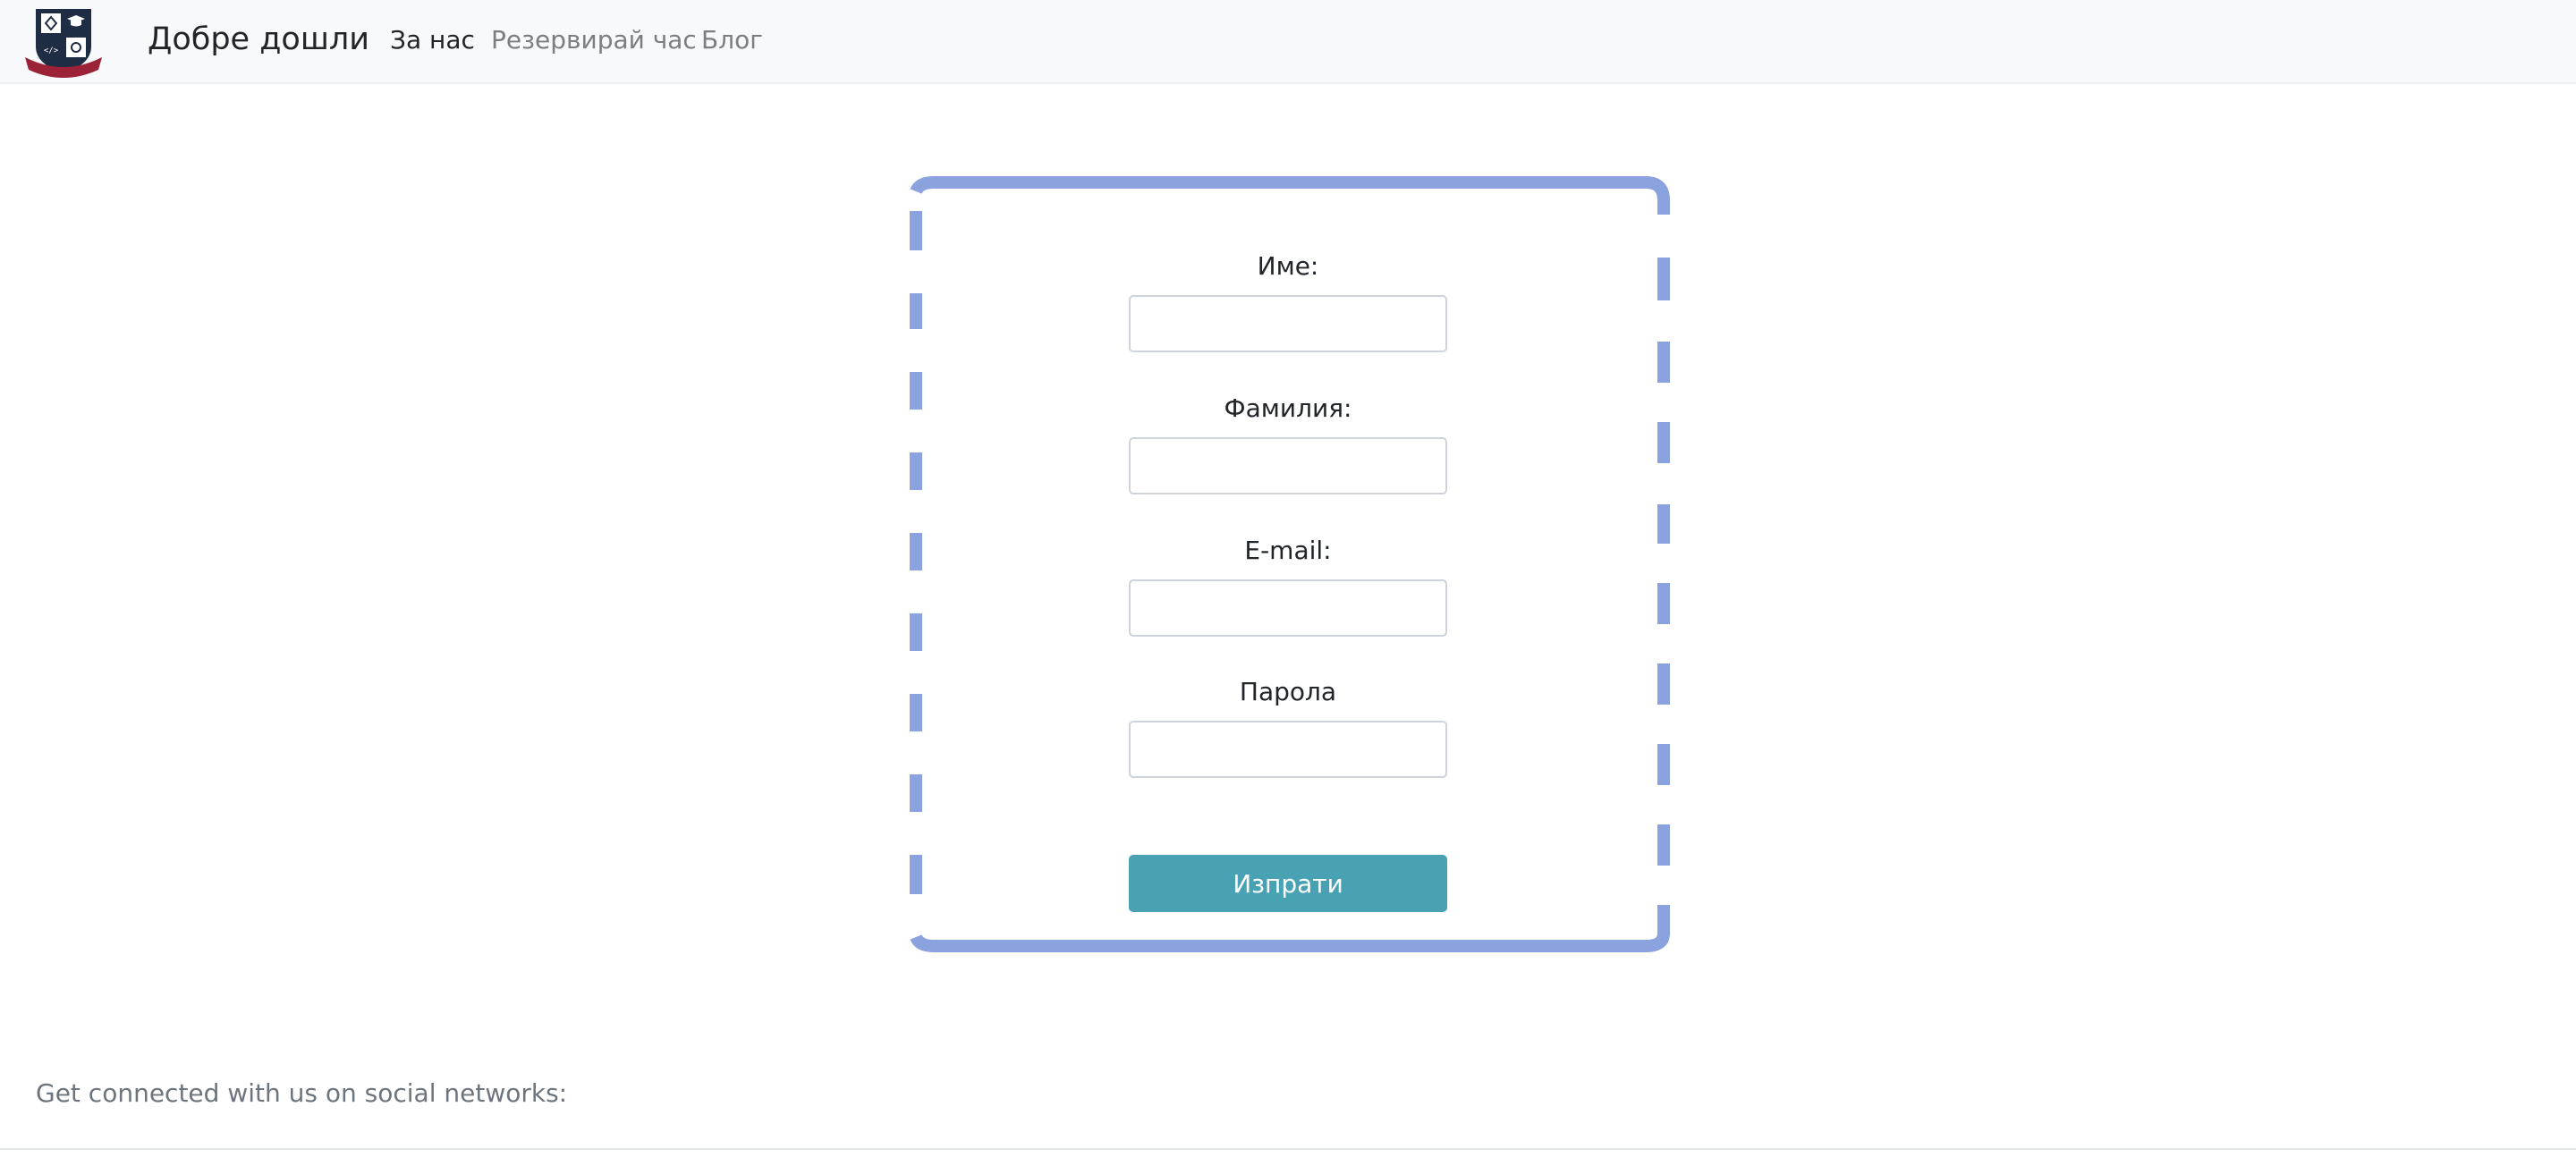  I want to click on last-name-input, so click(1288, 465).